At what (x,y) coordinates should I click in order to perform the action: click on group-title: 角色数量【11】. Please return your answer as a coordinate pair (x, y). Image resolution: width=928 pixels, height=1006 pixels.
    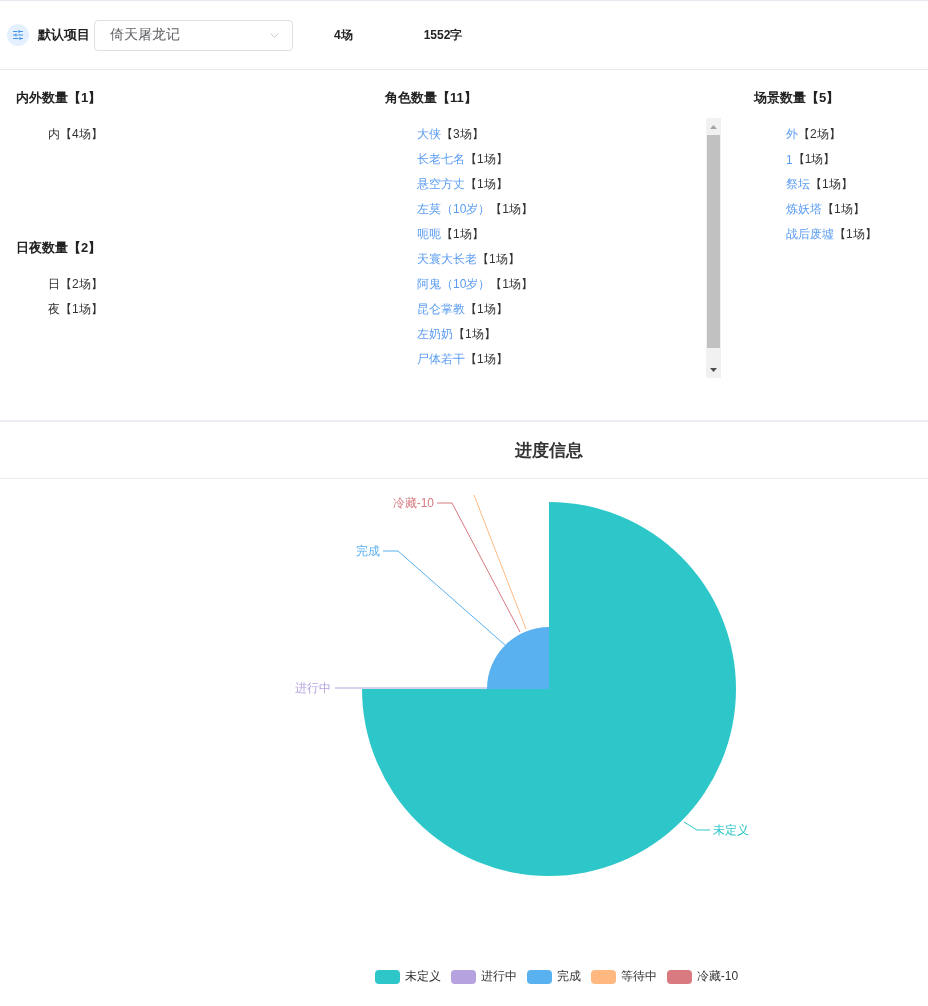
    Looking at the image, I should click on (431, 98).